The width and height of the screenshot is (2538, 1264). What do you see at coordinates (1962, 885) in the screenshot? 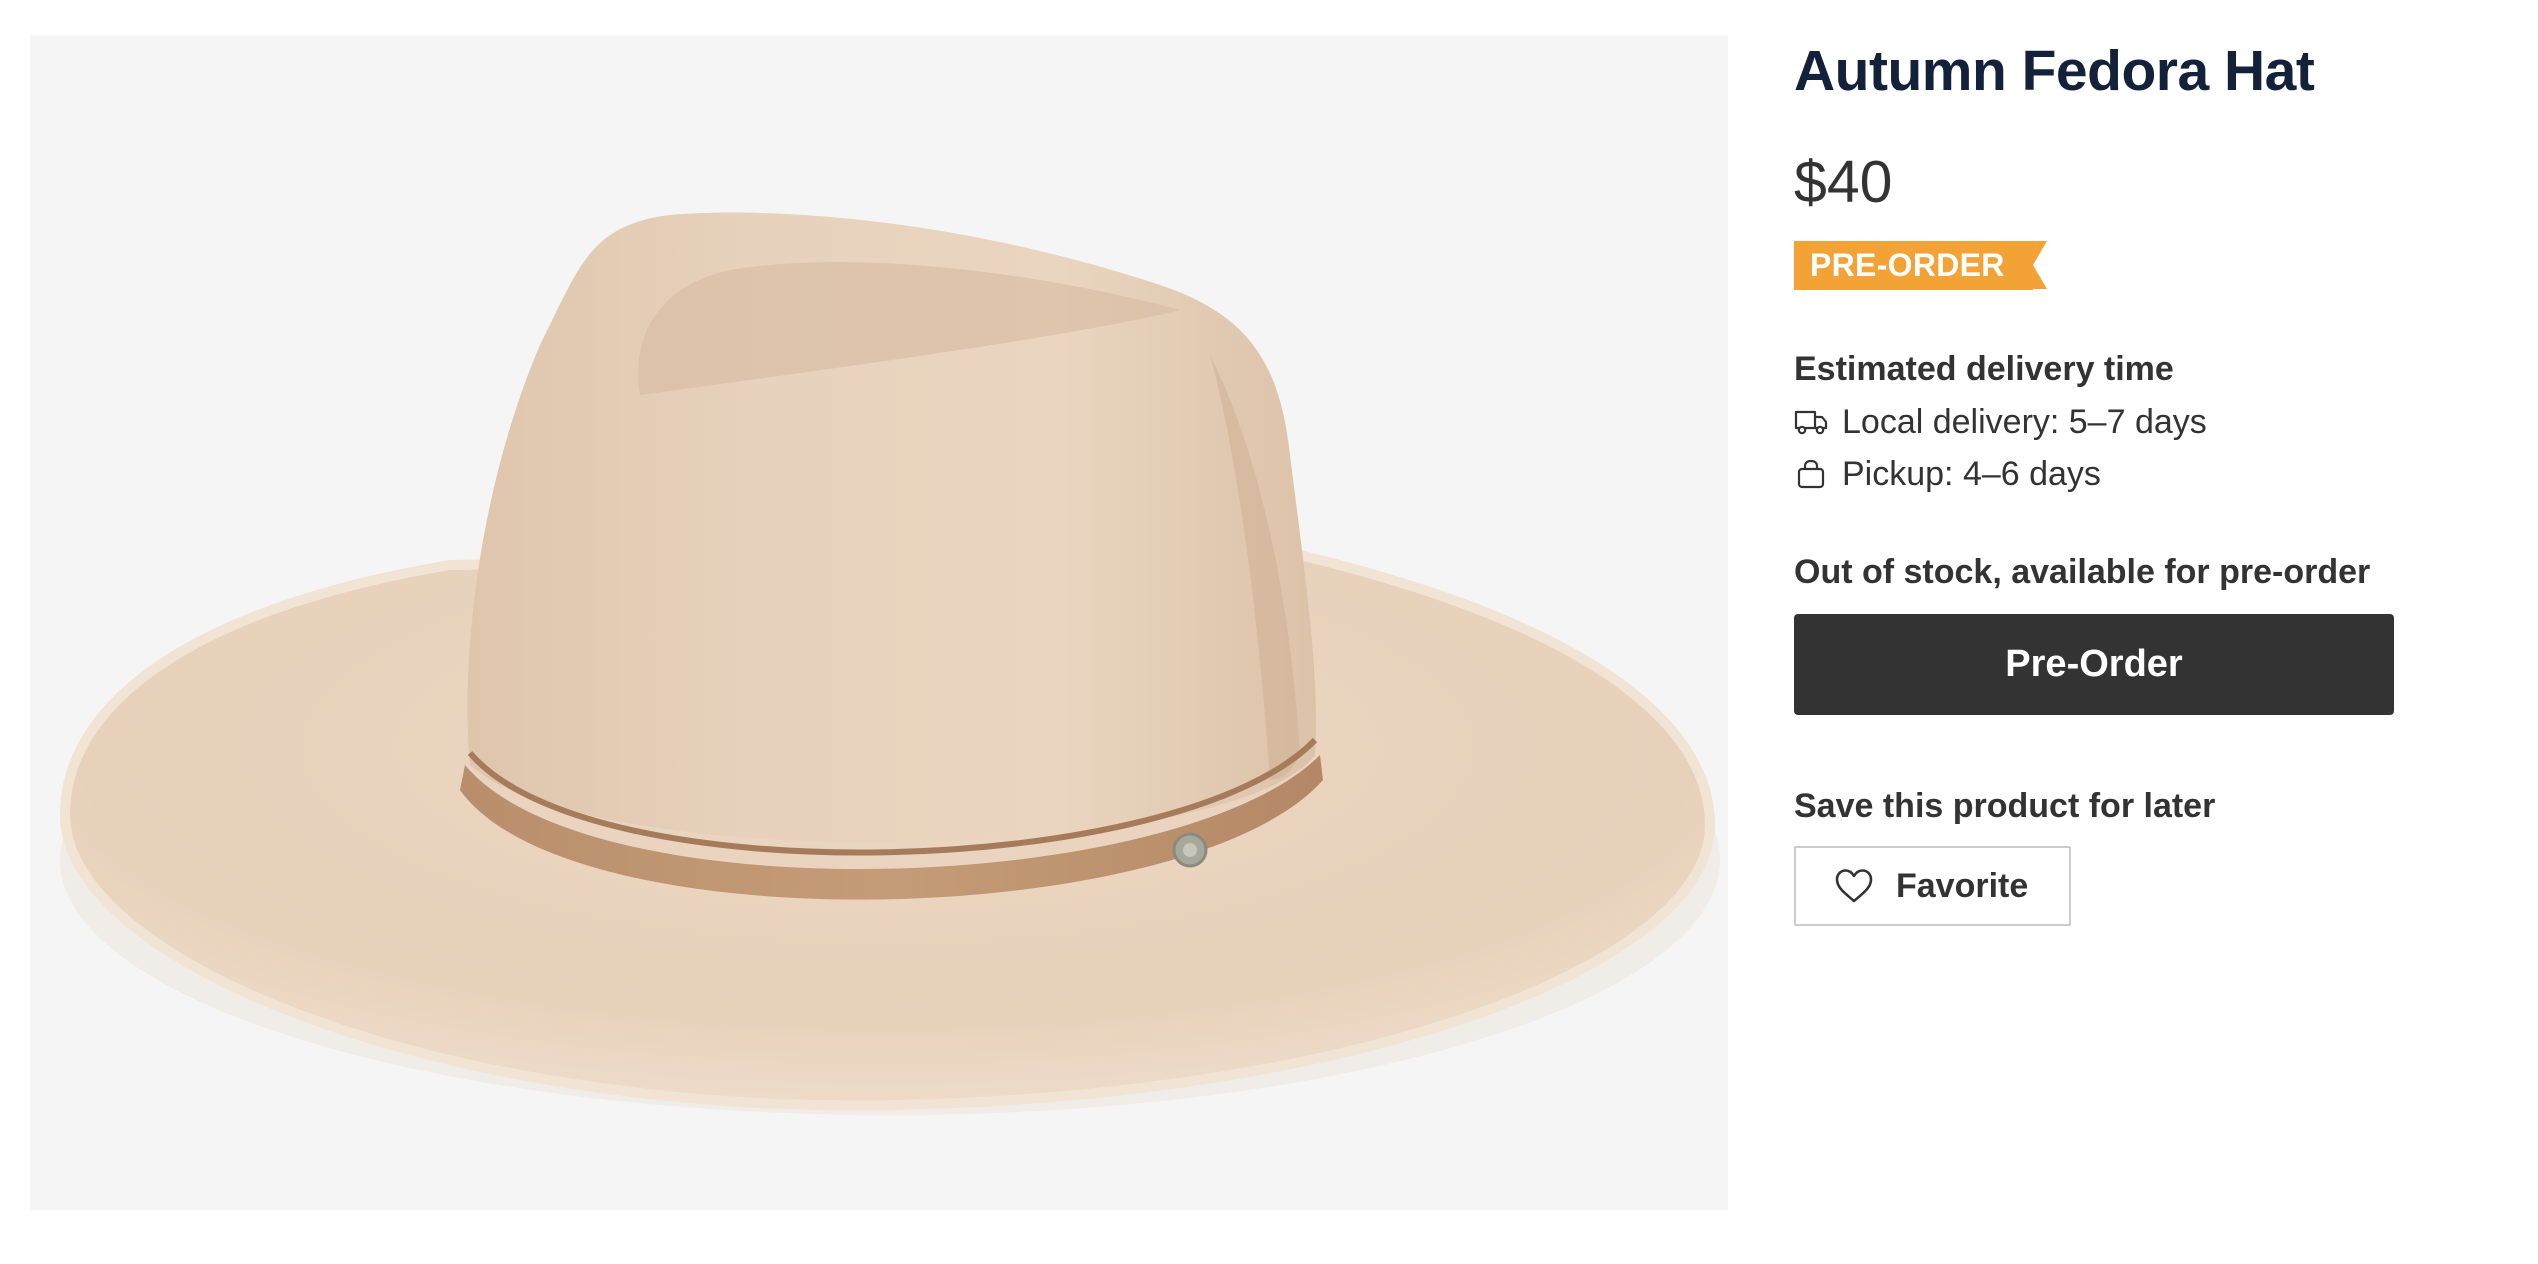
I see `favorite-label: Favorite` at bounding box center [1962, 885].